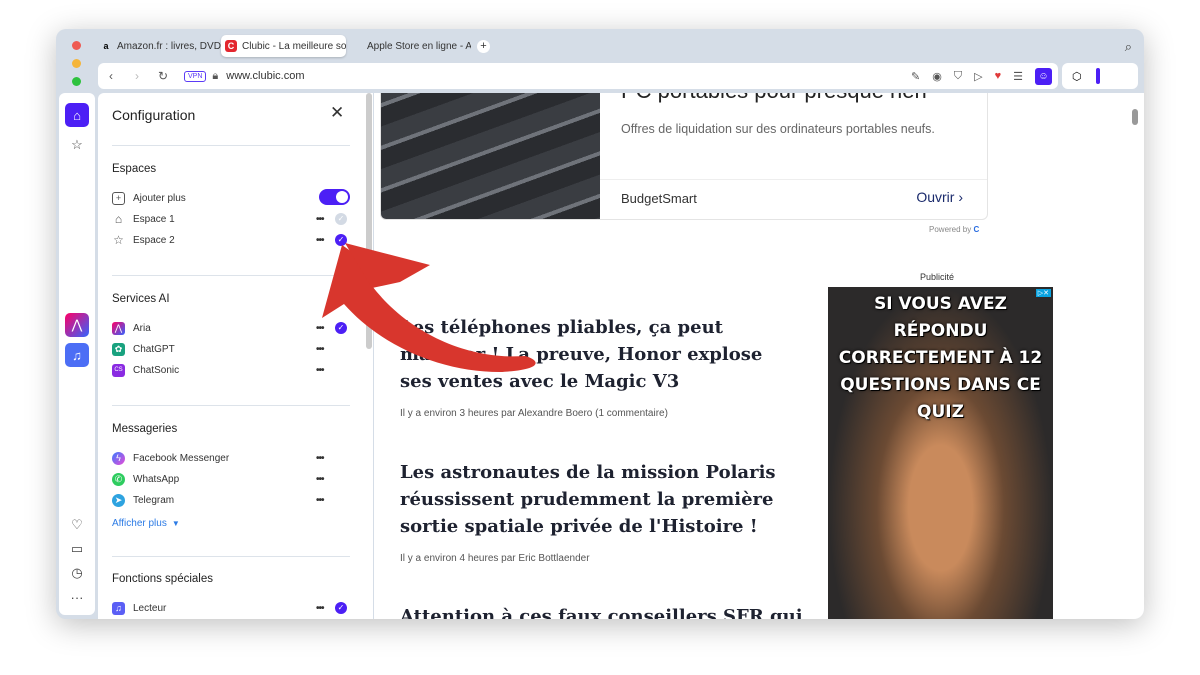 This screenshot has height=675, width=1200. I want to click on annotation-arrow, so click(429, 307).